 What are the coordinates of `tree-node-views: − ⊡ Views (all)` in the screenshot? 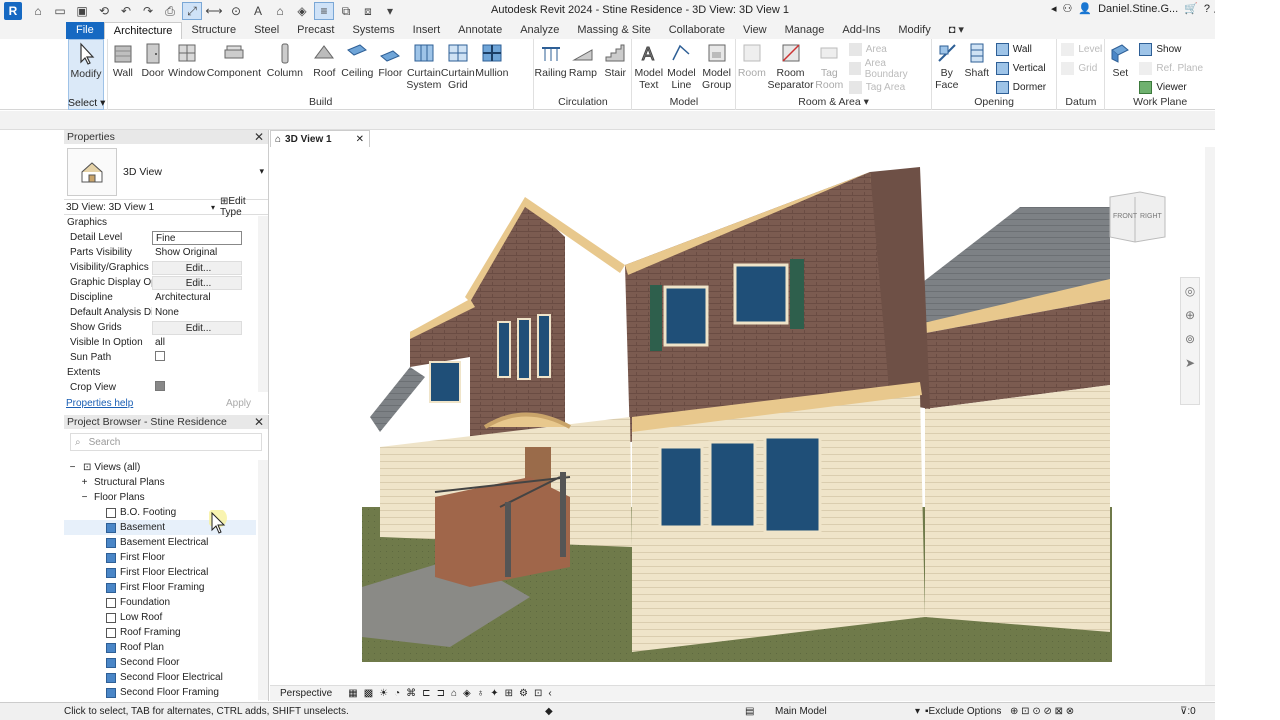 It's located at (160, 467).